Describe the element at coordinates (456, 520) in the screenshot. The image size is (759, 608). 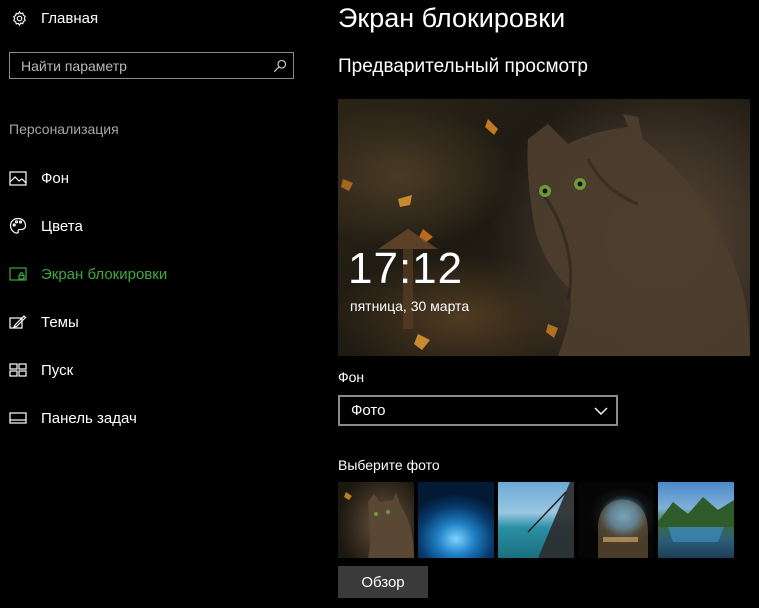
I see `photo-thumbnail-ice-cave` at that location.